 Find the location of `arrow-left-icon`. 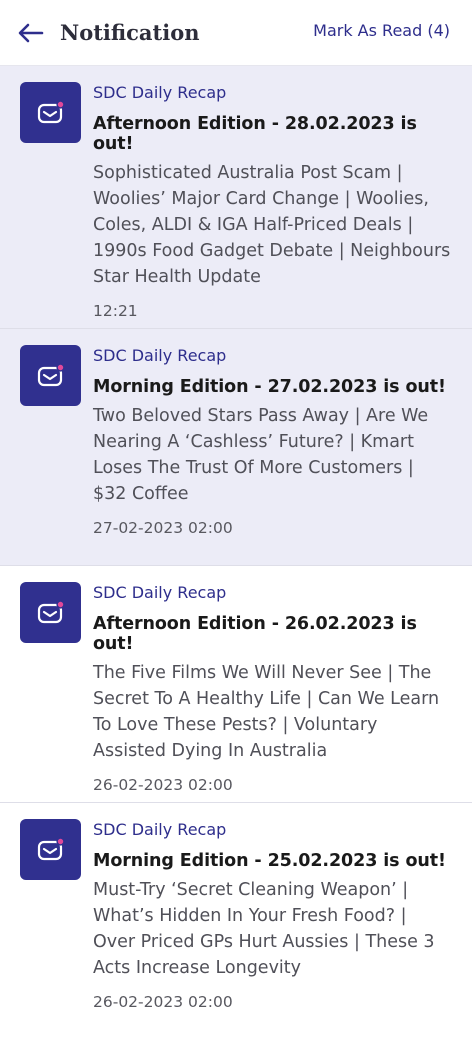

arrow-left-icon is located at coordinates (31, 32).